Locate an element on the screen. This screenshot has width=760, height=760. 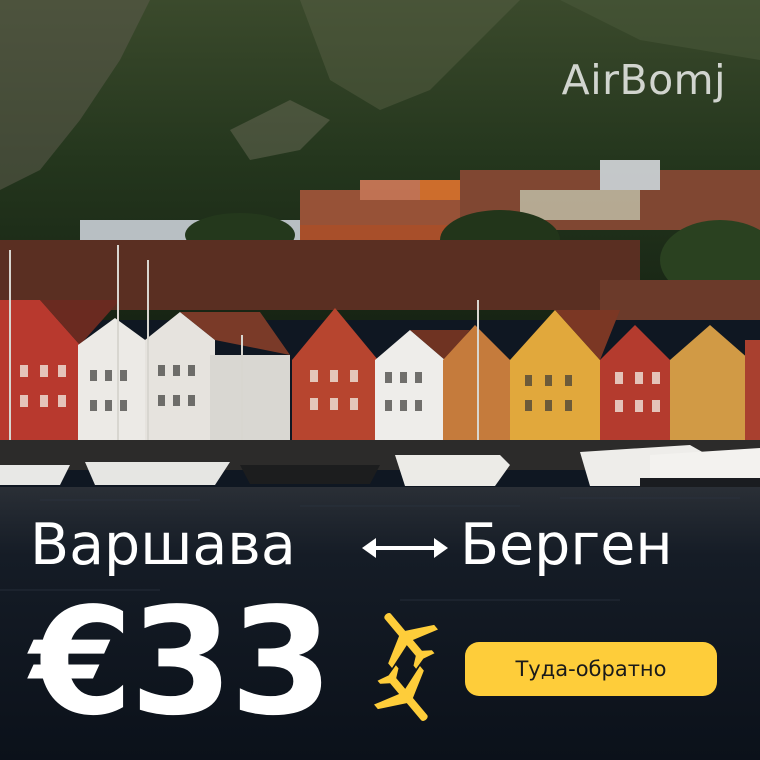
origin-city: Варшава is located at coordinates (163, 545).